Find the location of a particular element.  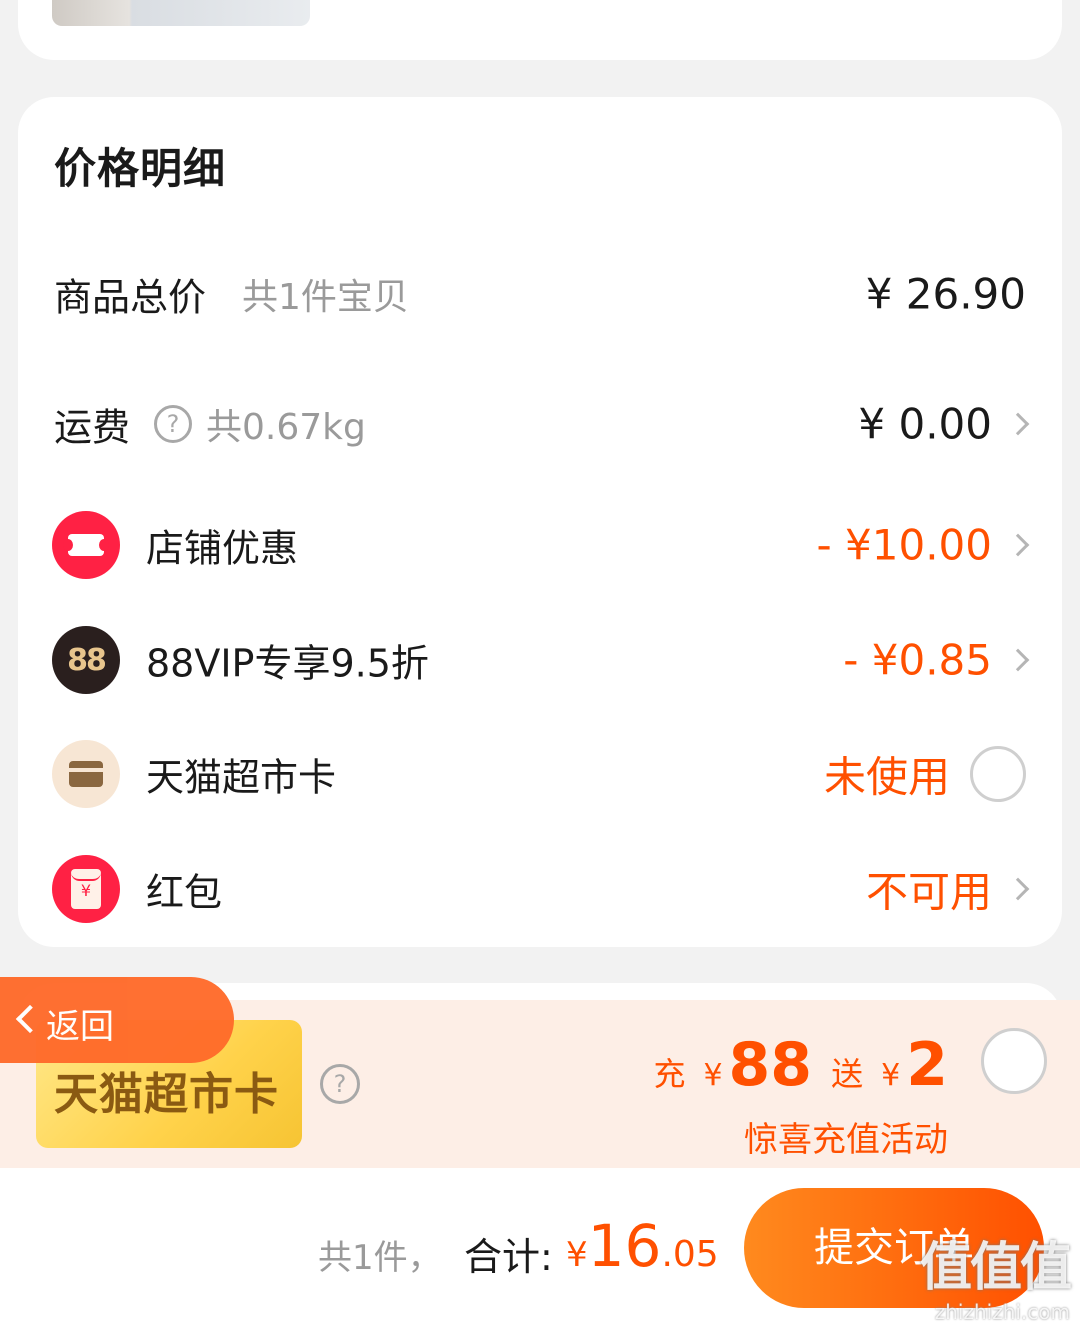

total-label: 合计: is located at coordinates (508, 1257).